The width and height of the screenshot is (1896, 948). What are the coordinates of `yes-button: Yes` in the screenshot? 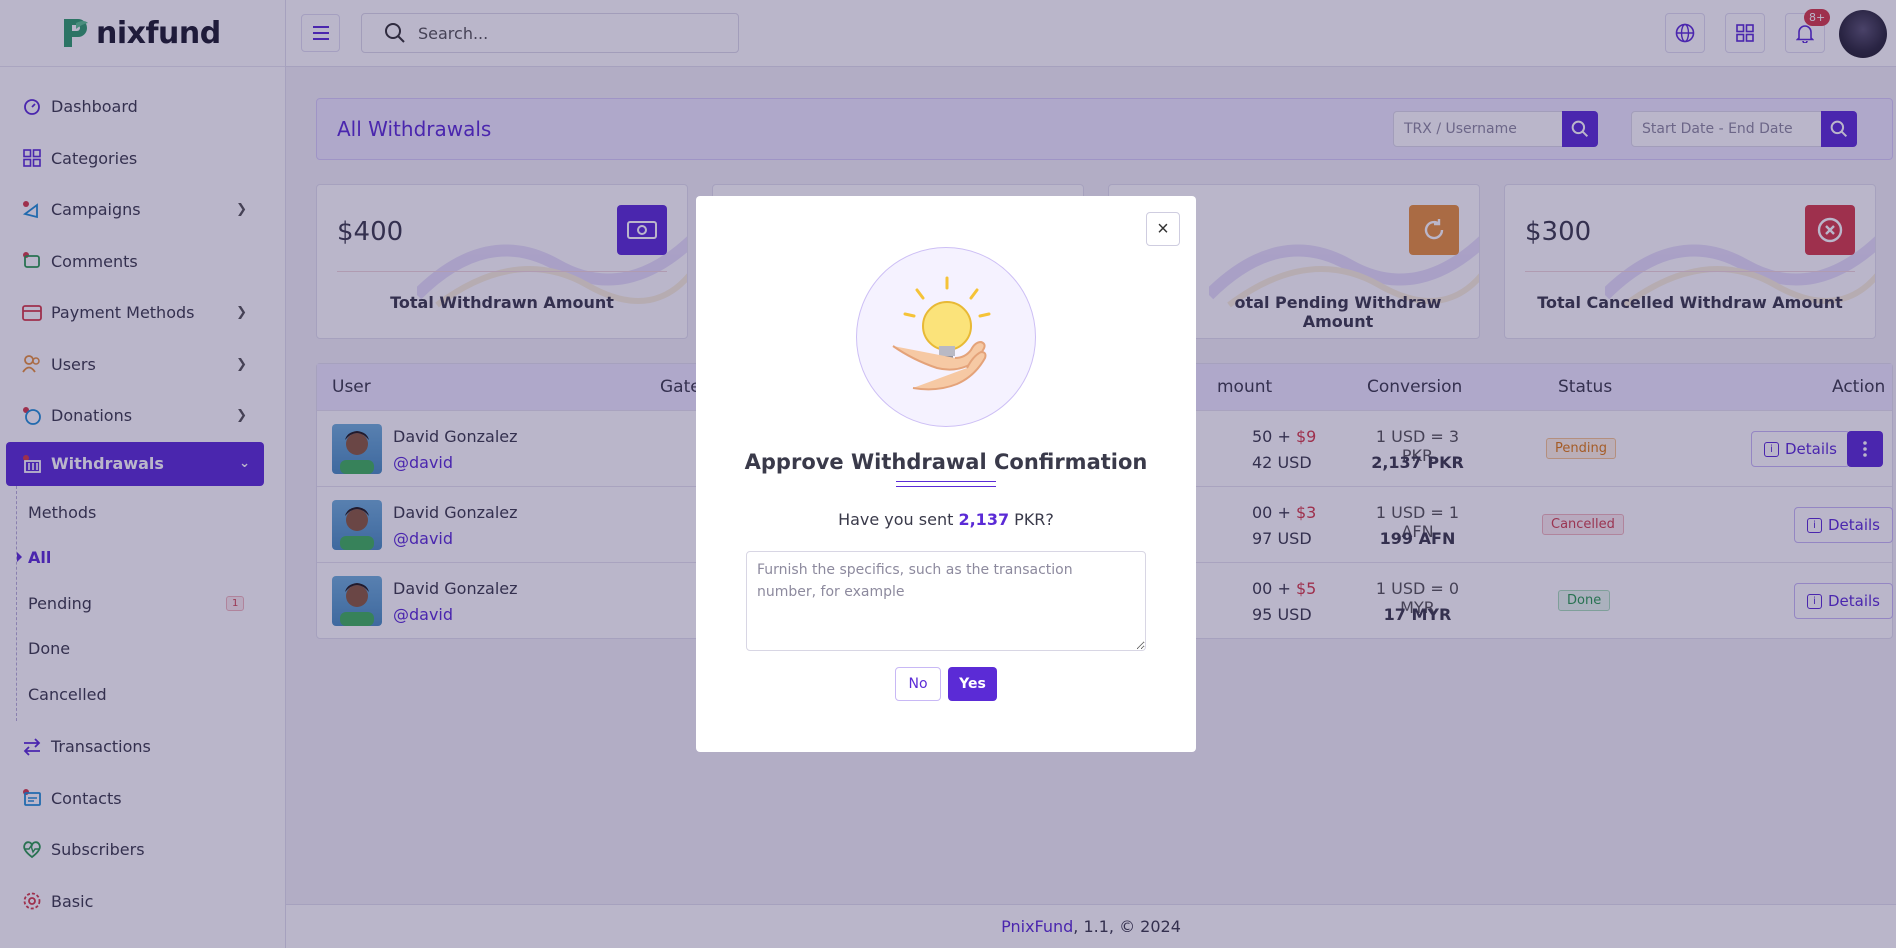 It's located at (972, 684).